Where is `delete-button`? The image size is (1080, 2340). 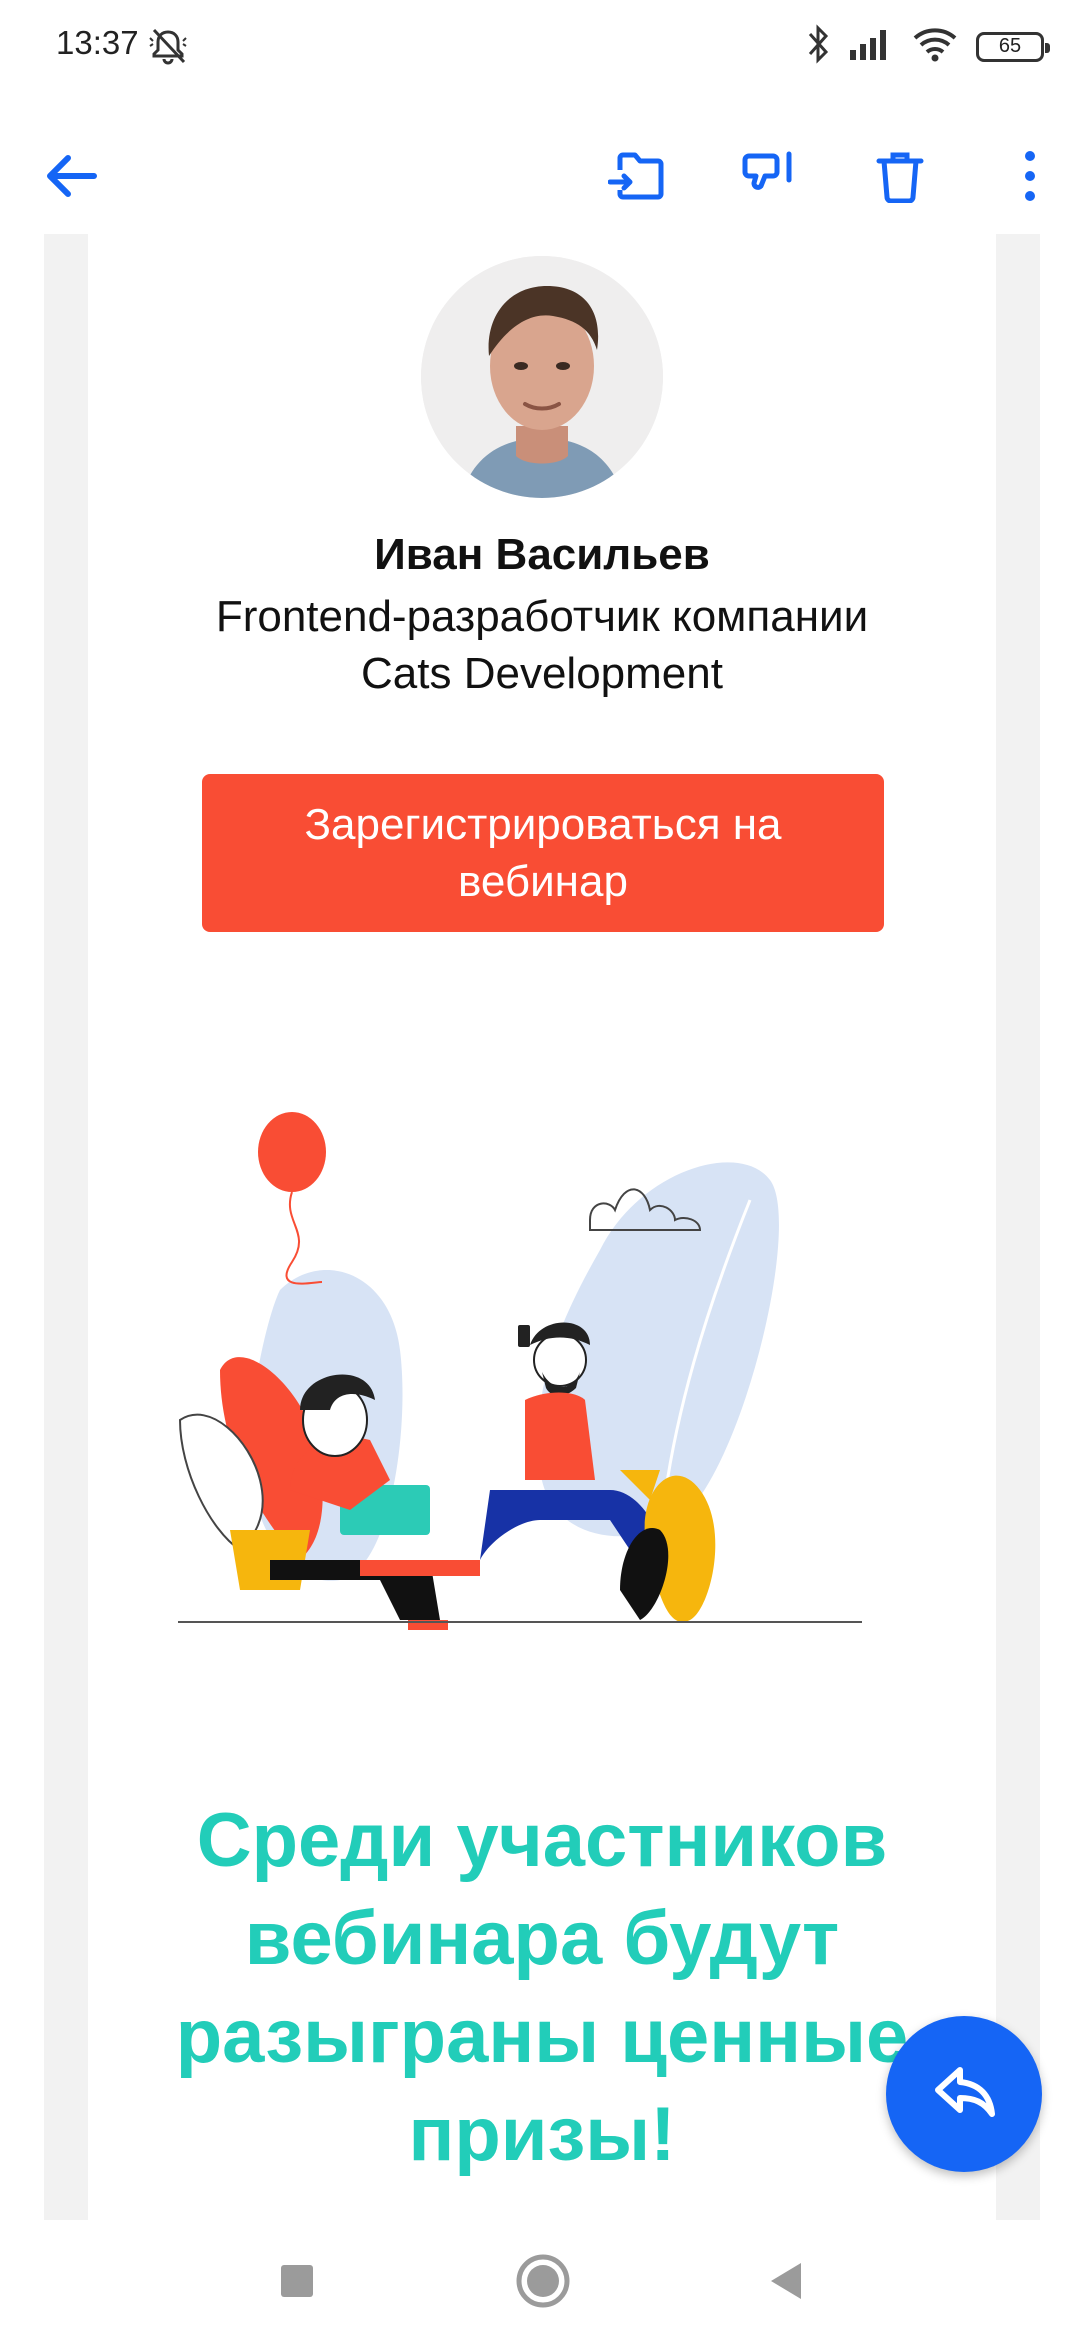
delete-button is located at coordinates (900, 178).